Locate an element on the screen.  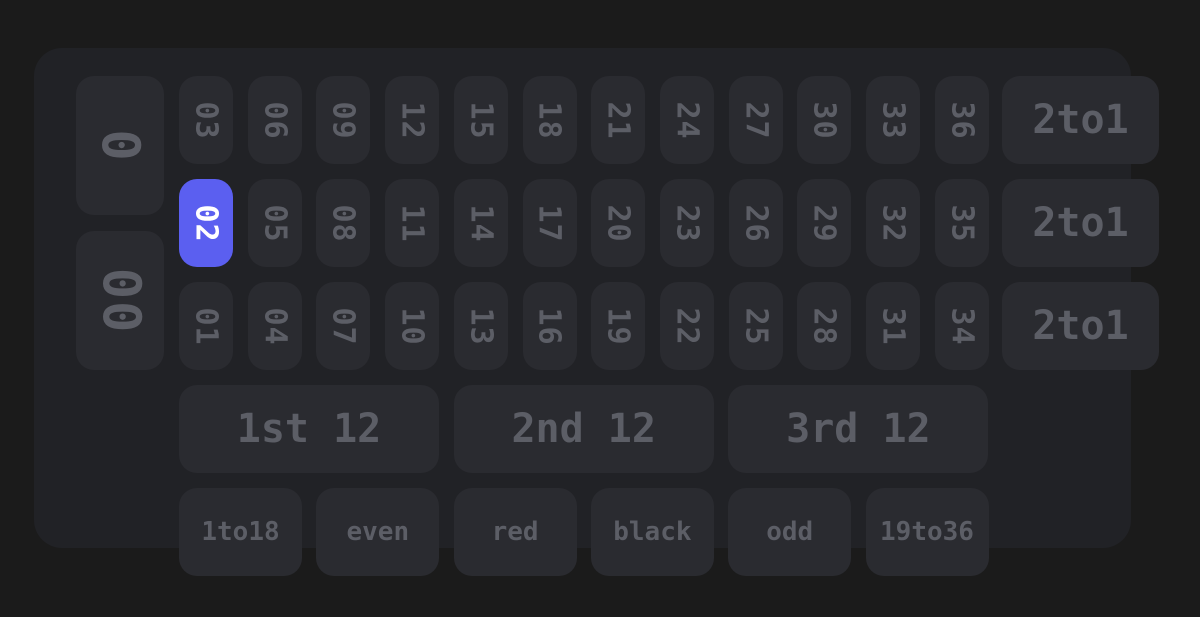
number-cell-15: 15 is located at coordinates (480, 120).